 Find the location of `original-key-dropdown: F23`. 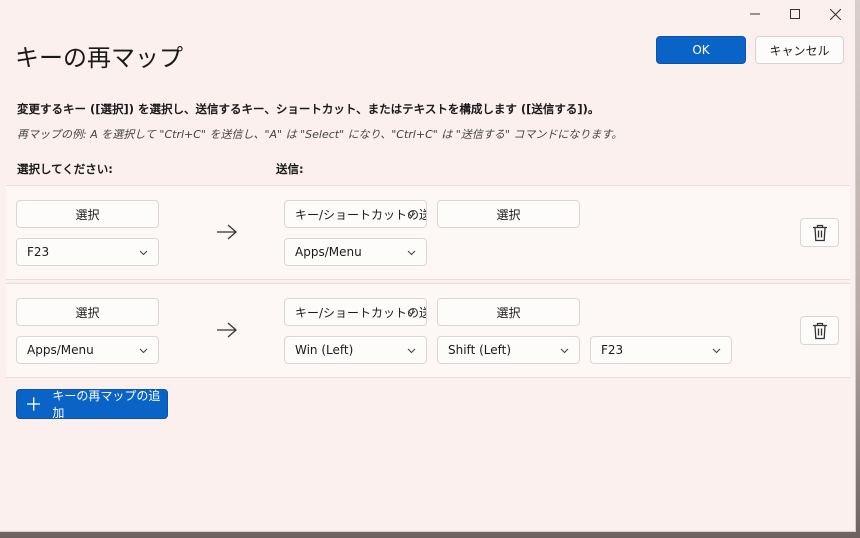

original-key-dropdown: F23 is located at coordinates (87, 252).